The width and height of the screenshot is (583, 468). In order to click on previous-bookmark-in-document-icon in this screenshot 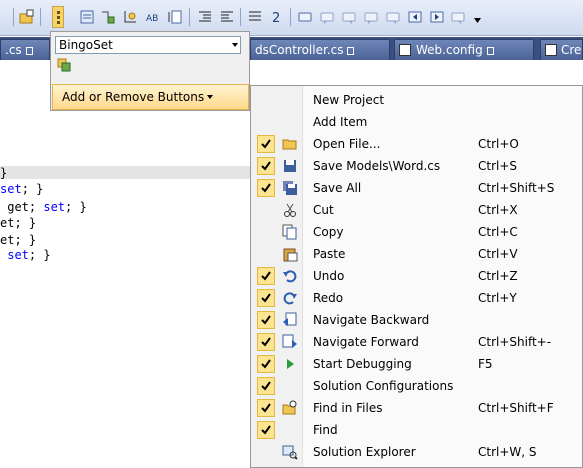, I will do `click(415, 17)`.